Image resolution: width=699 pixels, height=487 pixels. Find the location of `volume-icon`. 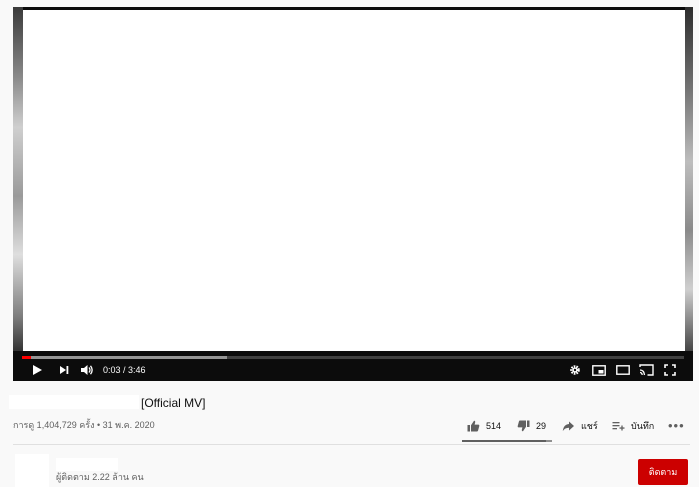

volume-icon is located at coordinates (87, 370).